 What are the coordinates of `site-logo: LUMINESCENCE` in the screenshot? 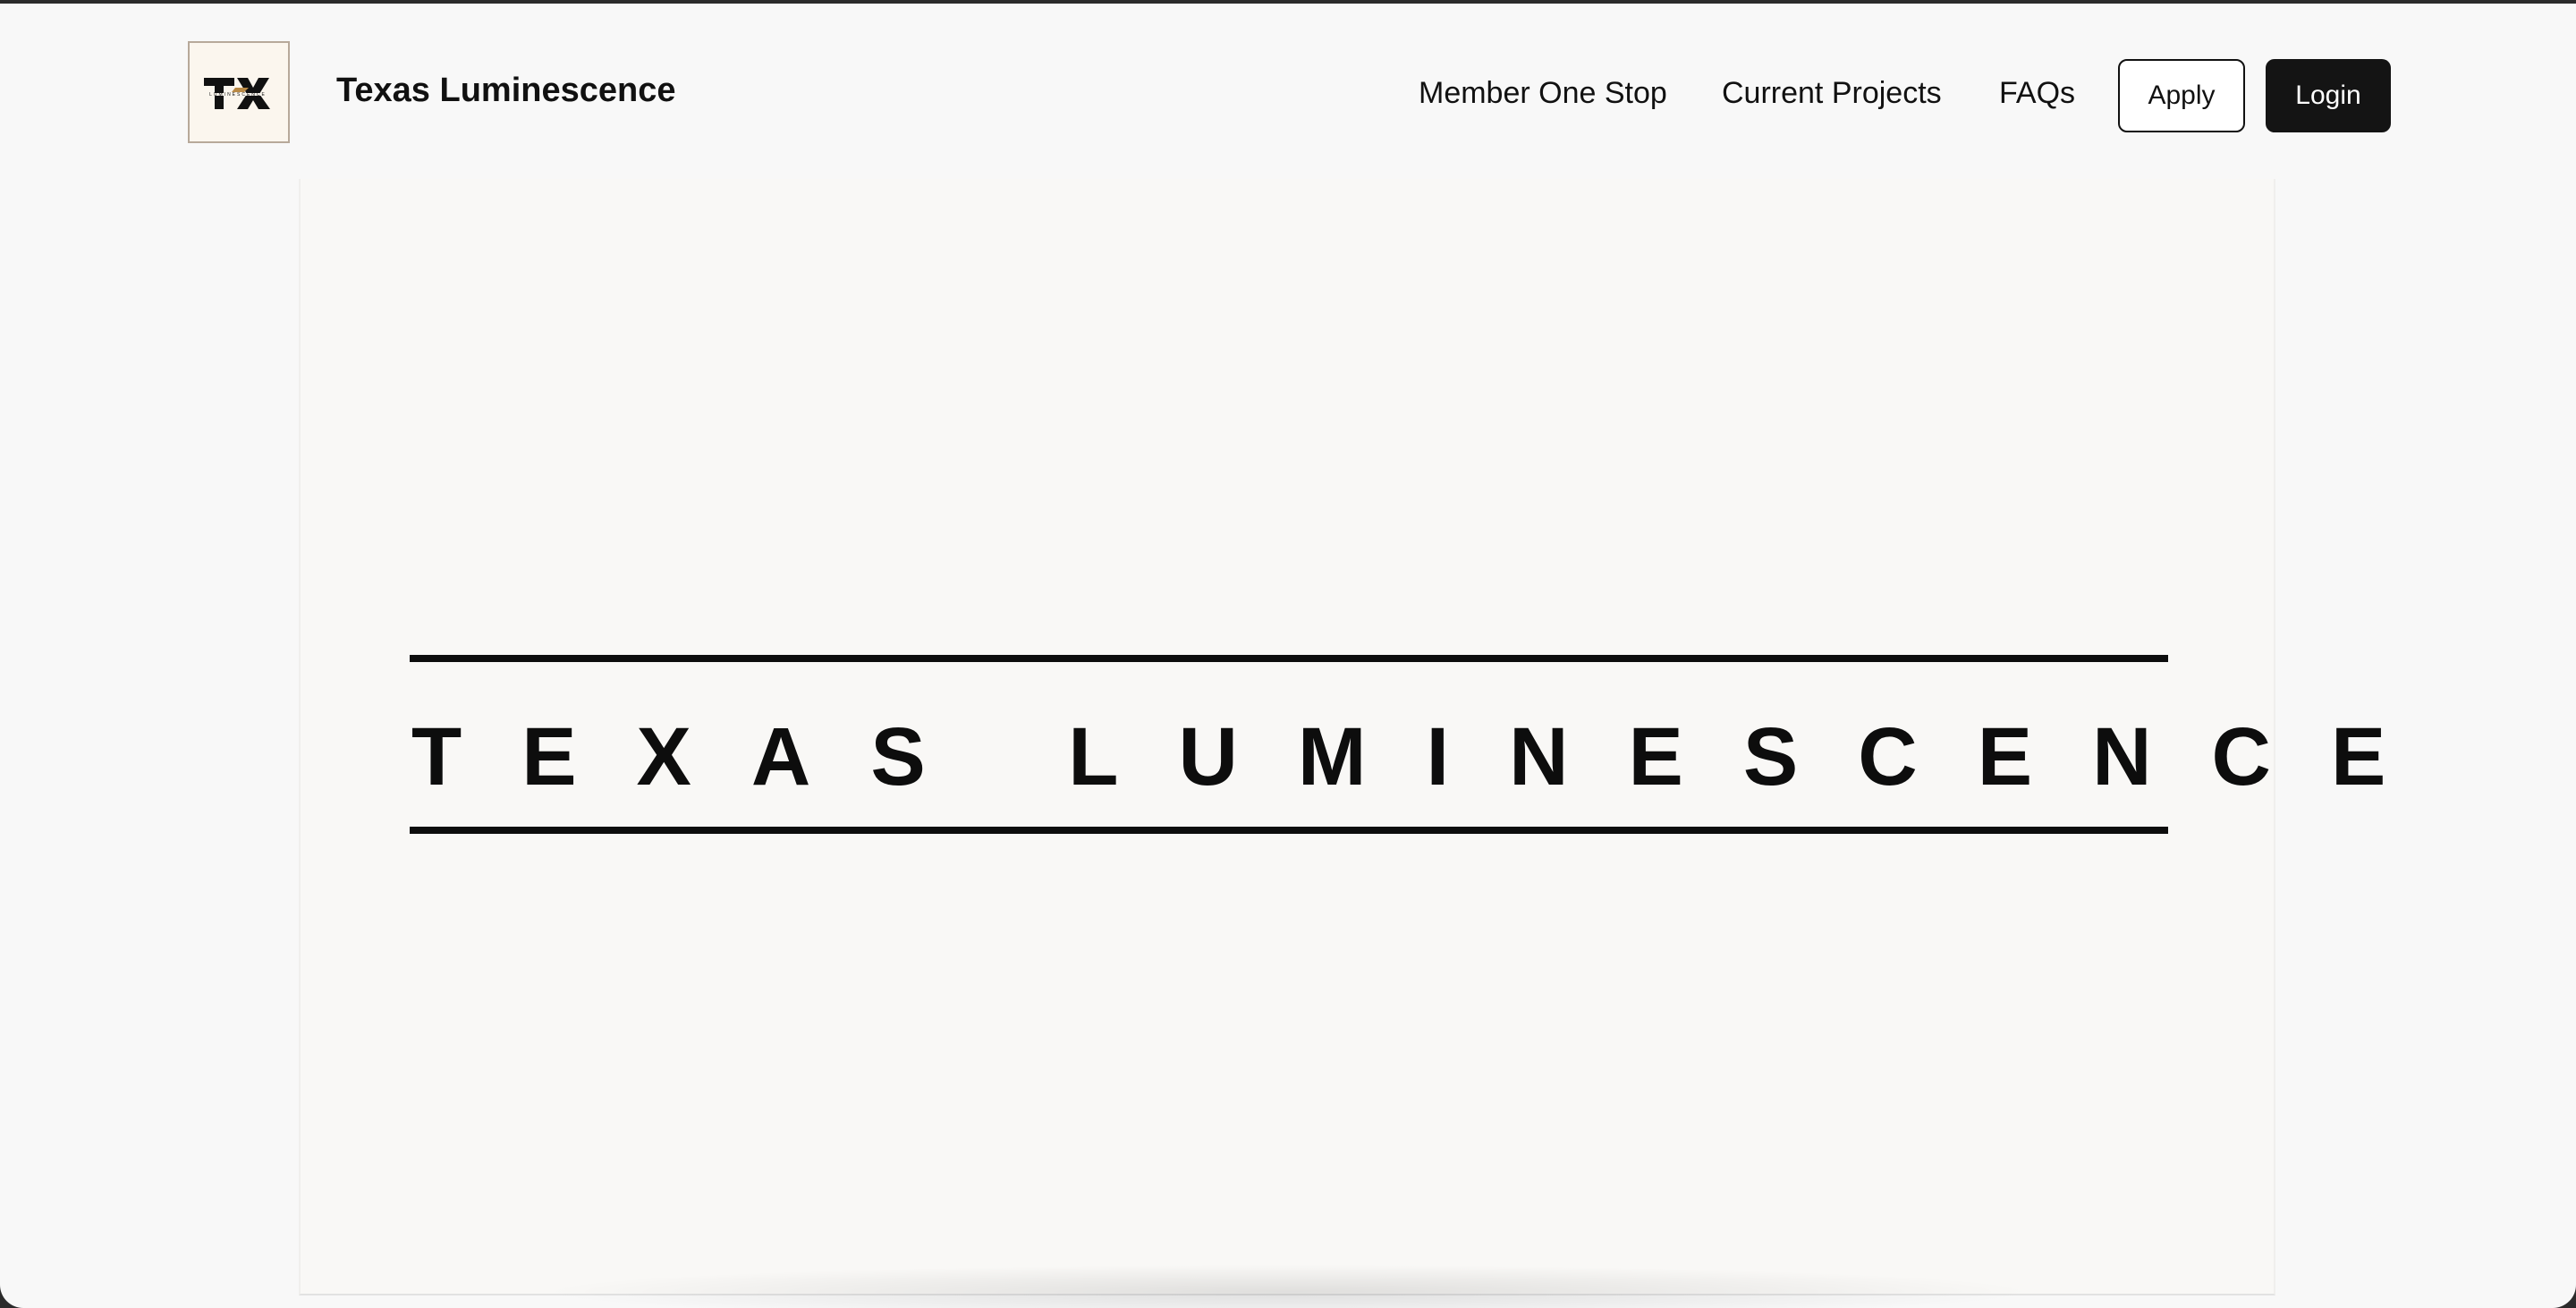 It's located at (239, 92).